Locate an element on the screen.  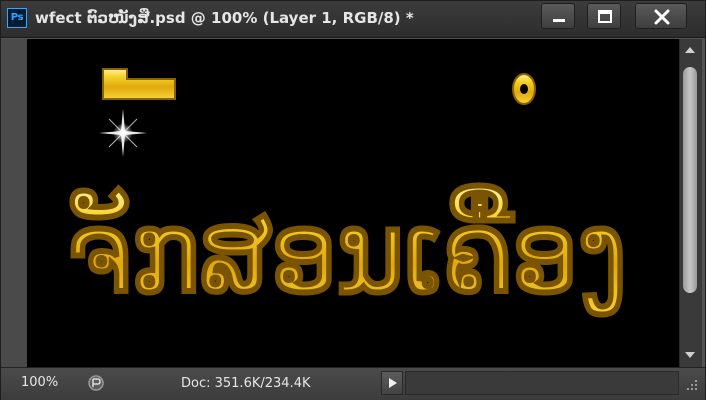
minimize-icon is located at coordinates (559, 20).